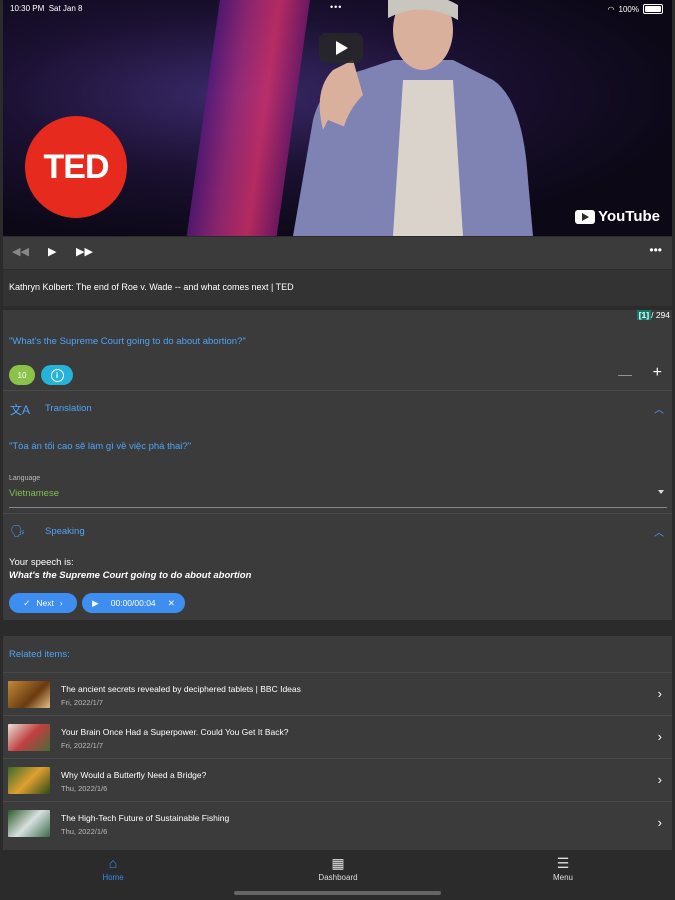 The width and height of the screenshot is (675, 900). Describe the element at coordinates (171, 603) in the screenshot. I see `close-icon: ✕` at that location.